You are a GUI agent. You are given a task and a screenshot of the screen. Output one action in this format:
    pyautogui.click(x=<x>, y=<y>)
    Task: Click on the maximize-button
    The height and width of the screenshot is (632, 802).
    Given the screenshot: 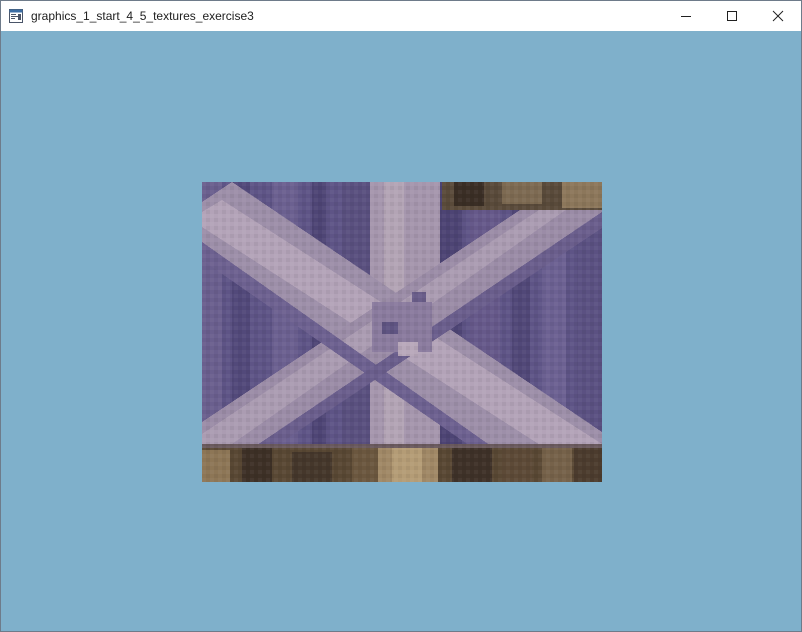 What is the action you would take?
    pyautogui.click(x=732, y=16)
    